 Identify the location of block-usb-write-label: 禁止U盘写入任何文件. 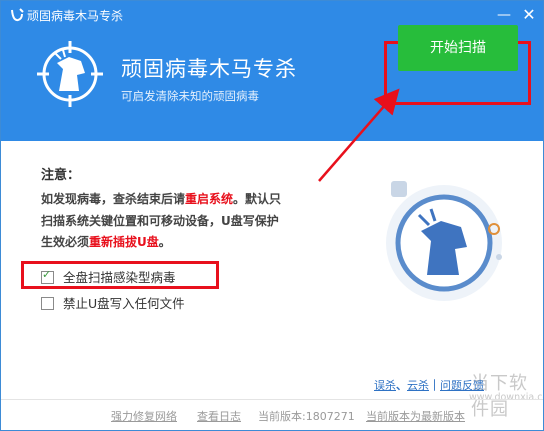
(124, 303).